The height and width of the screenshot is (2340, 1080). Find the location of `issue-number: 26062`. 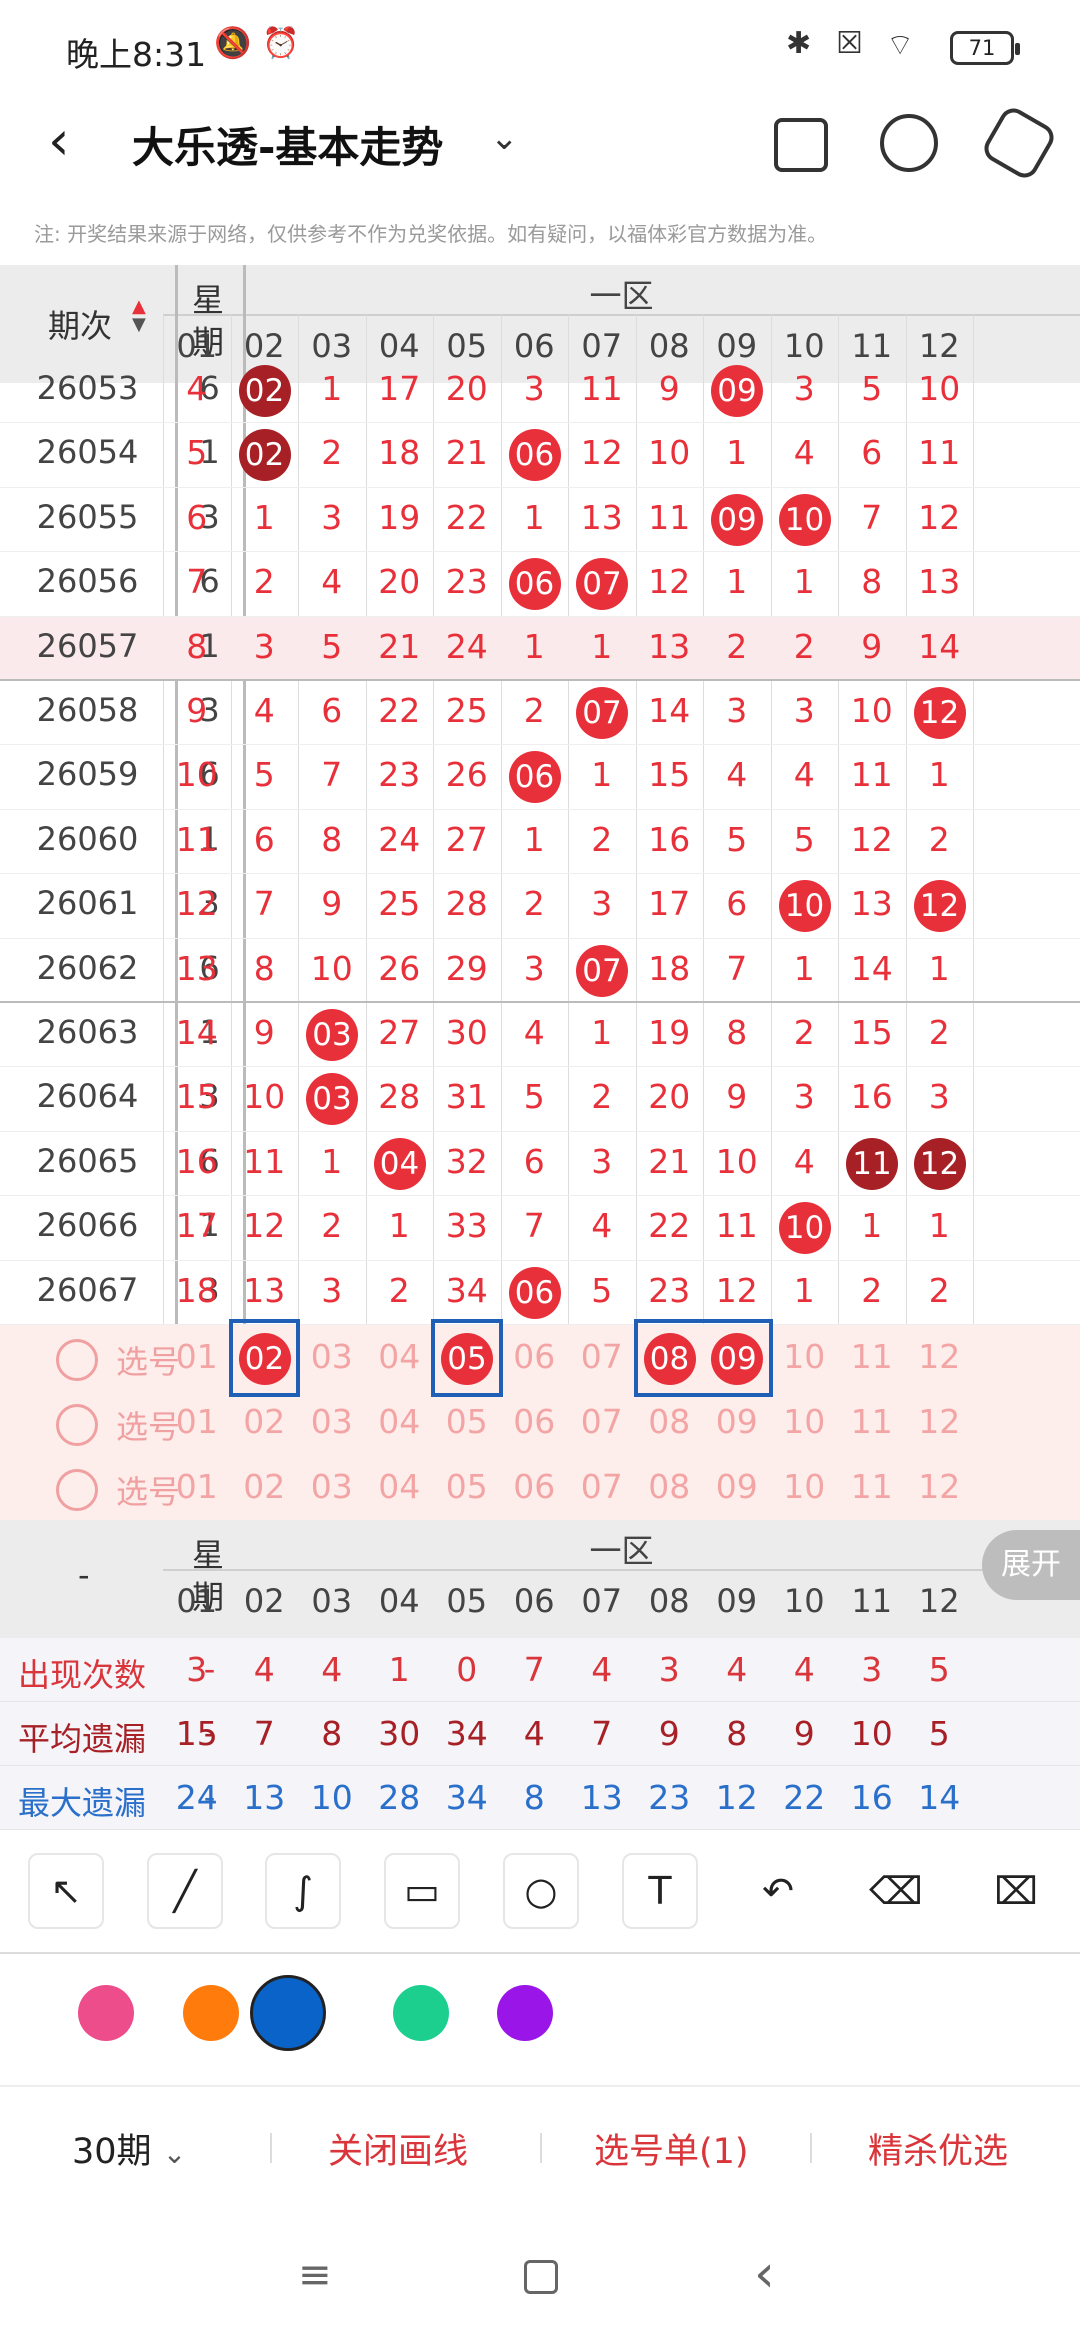

issue-number: 26062 is located at coordinates (87, 967).